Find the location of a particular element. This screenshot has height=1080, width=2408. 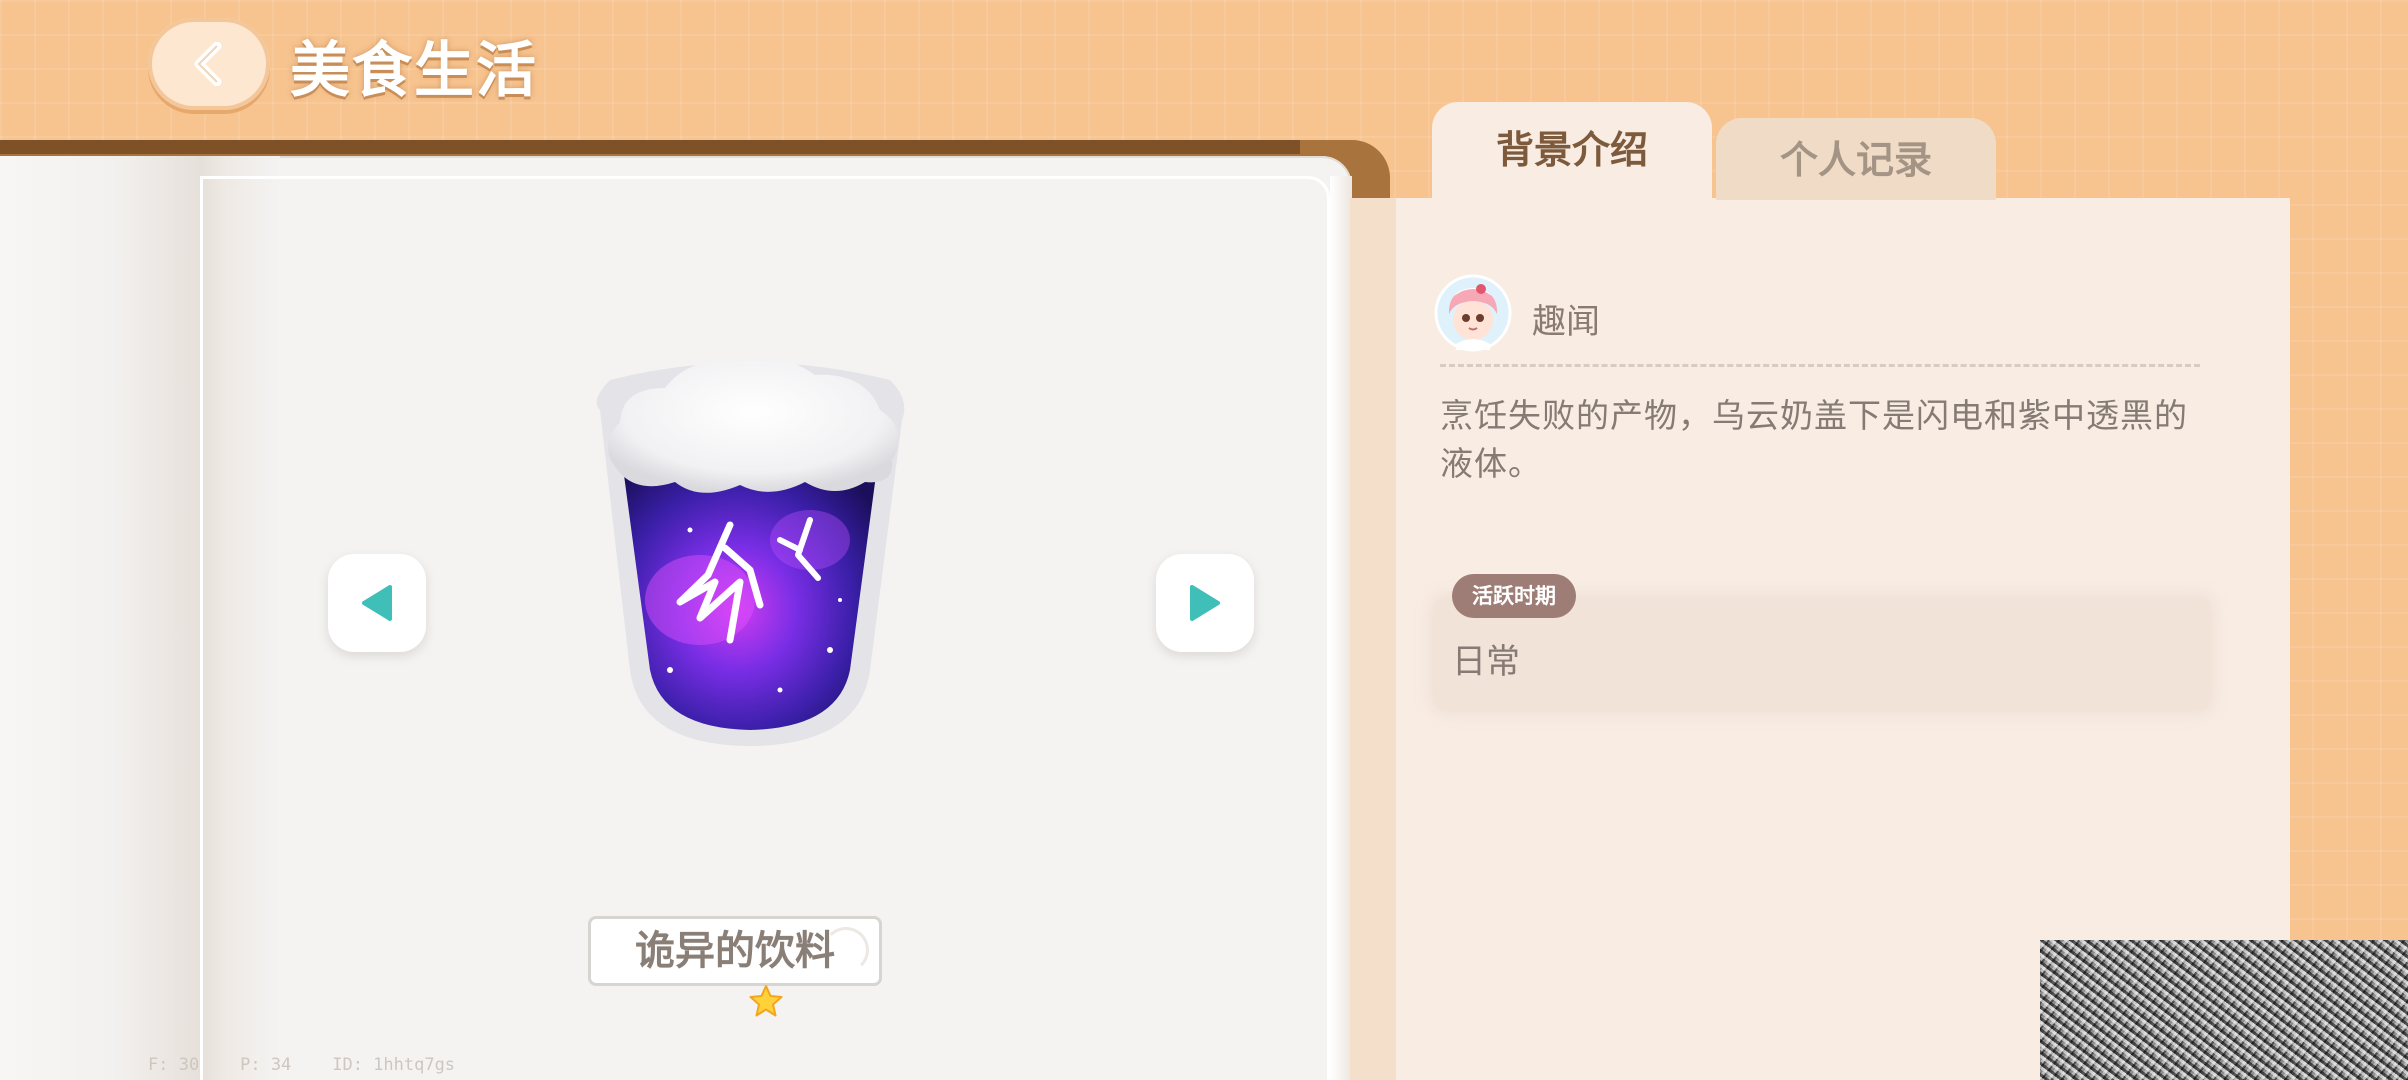

previous-item-button is located at coordinates (377, 603).